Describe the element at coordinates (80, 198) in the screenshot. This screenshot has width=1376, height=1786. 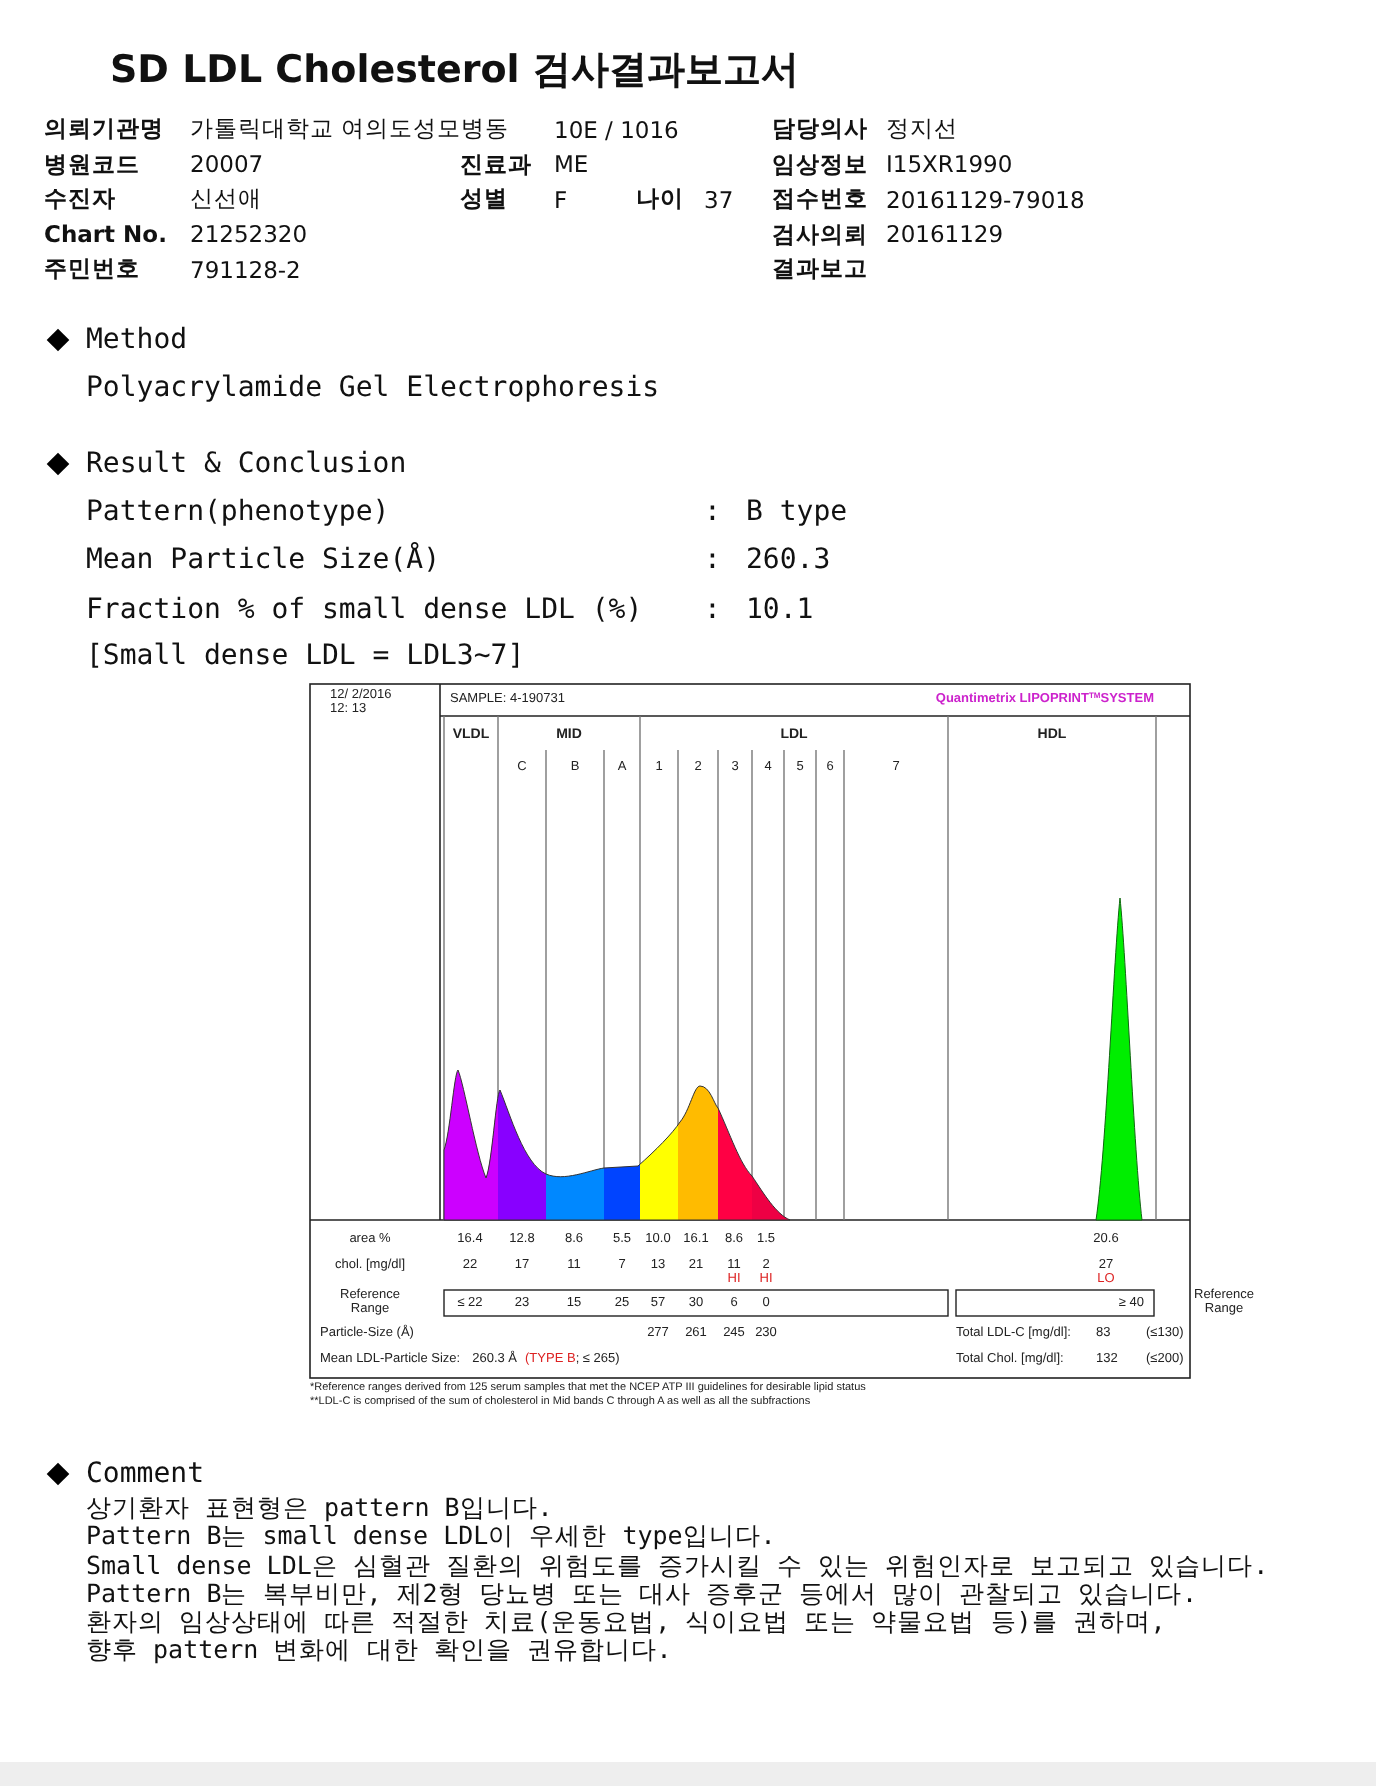
I see `field-label: 수진자` at that location.